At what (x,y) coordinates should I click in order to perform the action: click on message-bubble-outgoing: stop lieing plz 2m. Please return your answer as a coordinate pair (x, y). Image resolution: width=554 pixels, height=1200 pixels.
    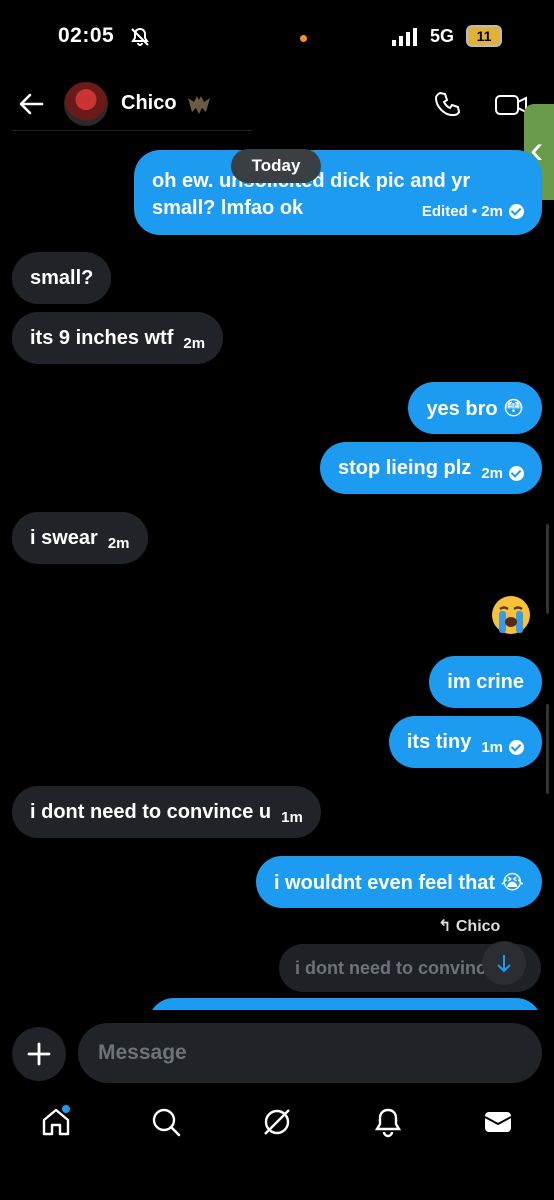
    Looking at the image, I should click on (430, 468).